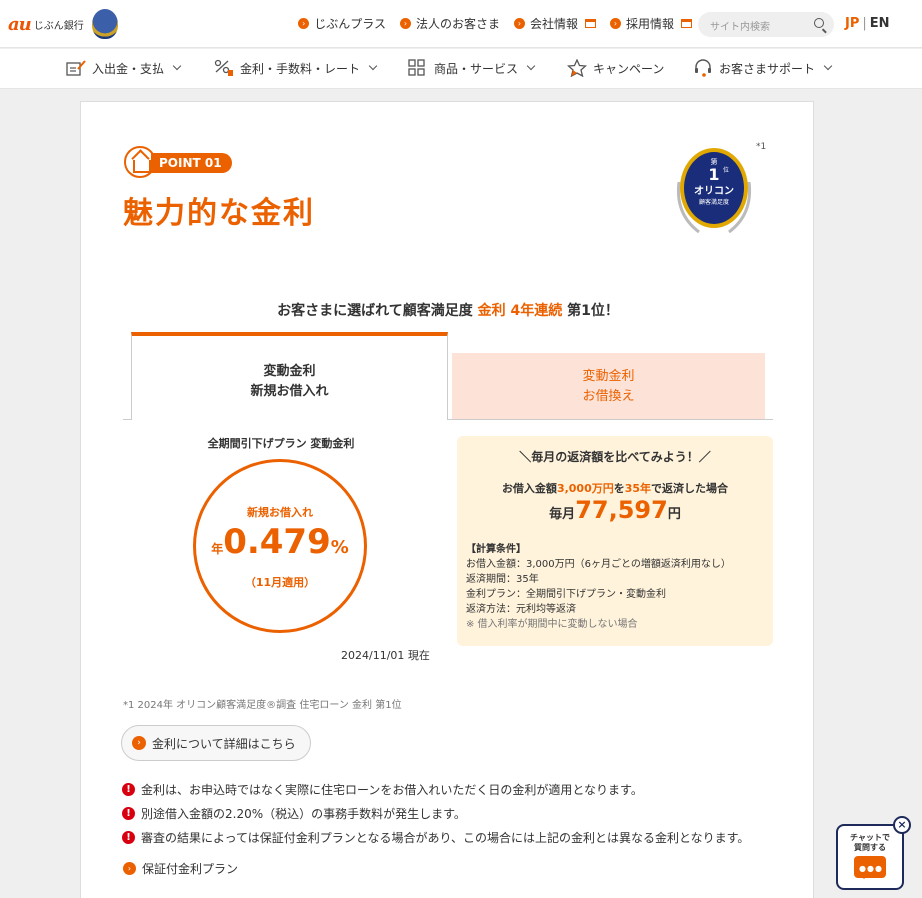 The height and width of the screenshot is (898, 922). I want to click on conditions-title: 【計算条件】, so click(496, 549).